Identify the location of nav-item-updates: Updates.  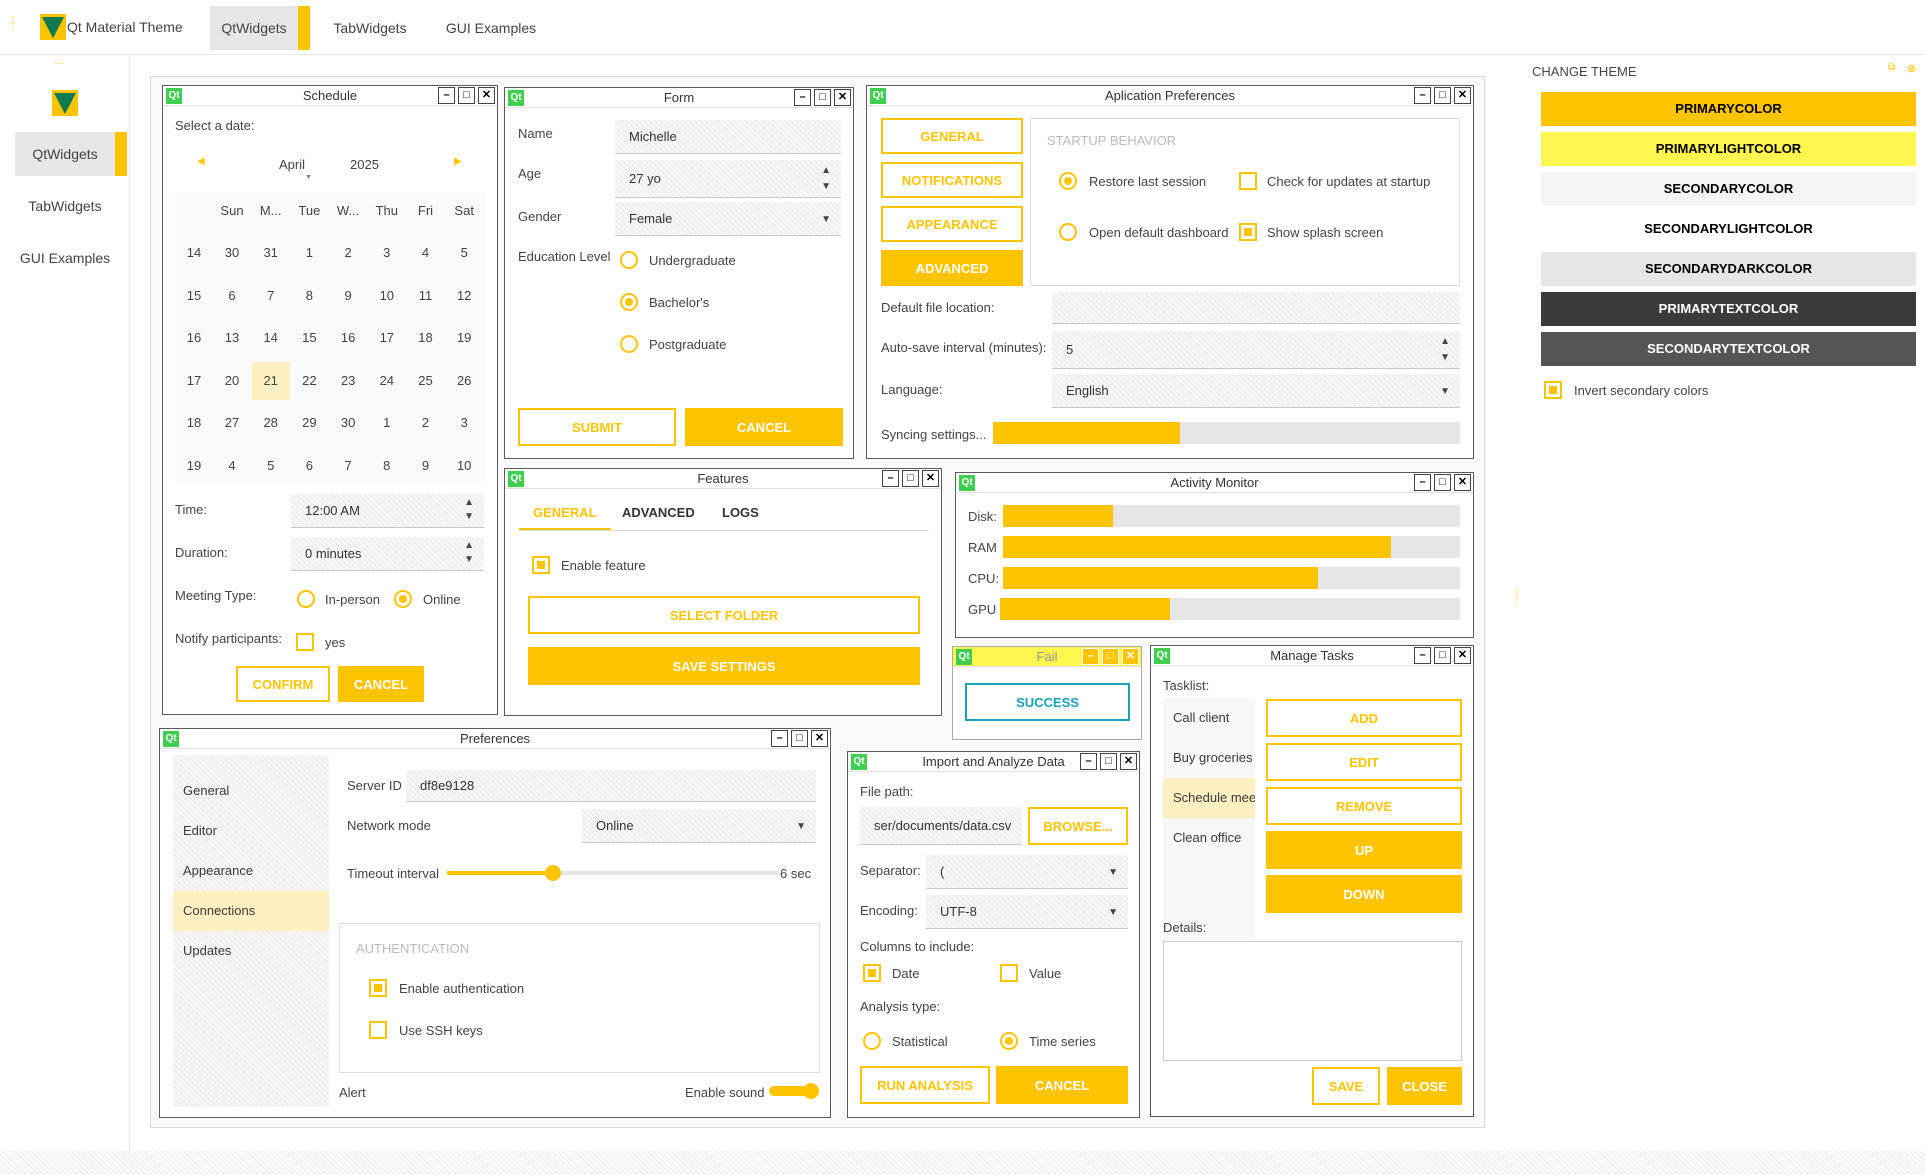
(251, 951).